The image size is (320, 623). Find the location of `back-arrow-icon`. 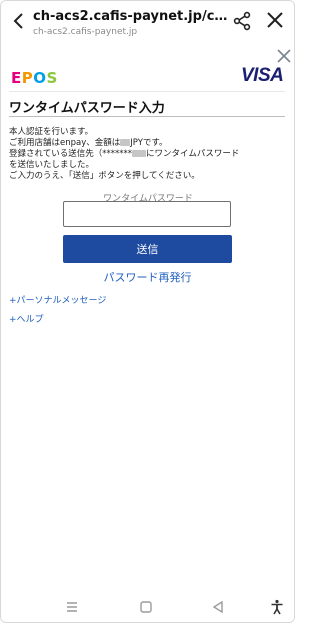

back-arrow-icon is located at coordinates (19, 21).